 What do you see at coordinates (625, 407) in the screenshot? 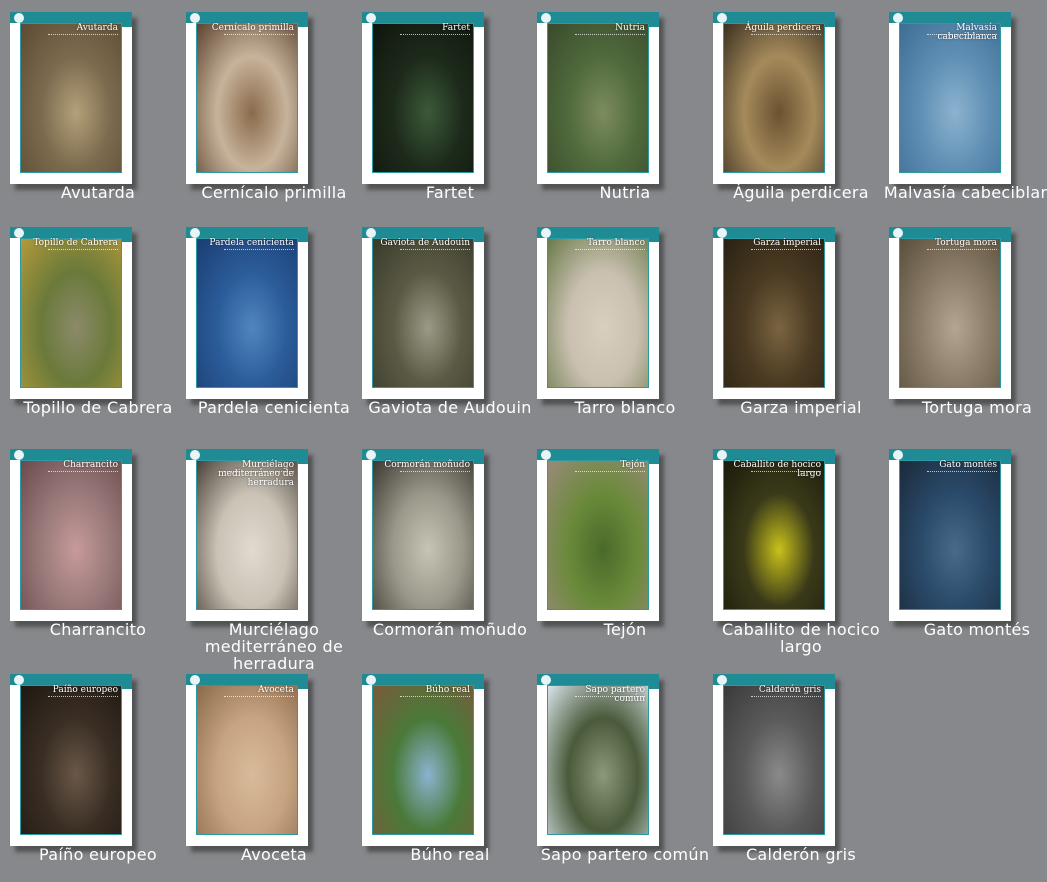
I see `species-caption: Tarro blanco` at bounding box center [625, 407].